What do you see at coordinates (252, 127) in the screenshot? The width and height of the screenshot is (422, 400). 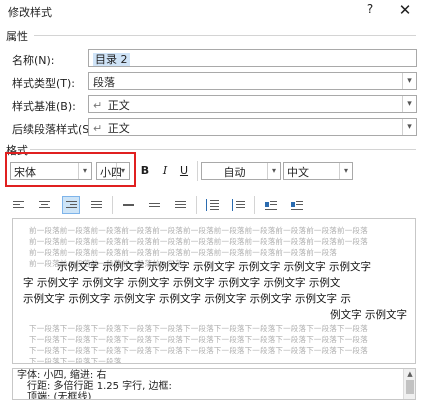 I see `next-style-select: ↵ 正文 ▾` at bounding box center [252, 127].